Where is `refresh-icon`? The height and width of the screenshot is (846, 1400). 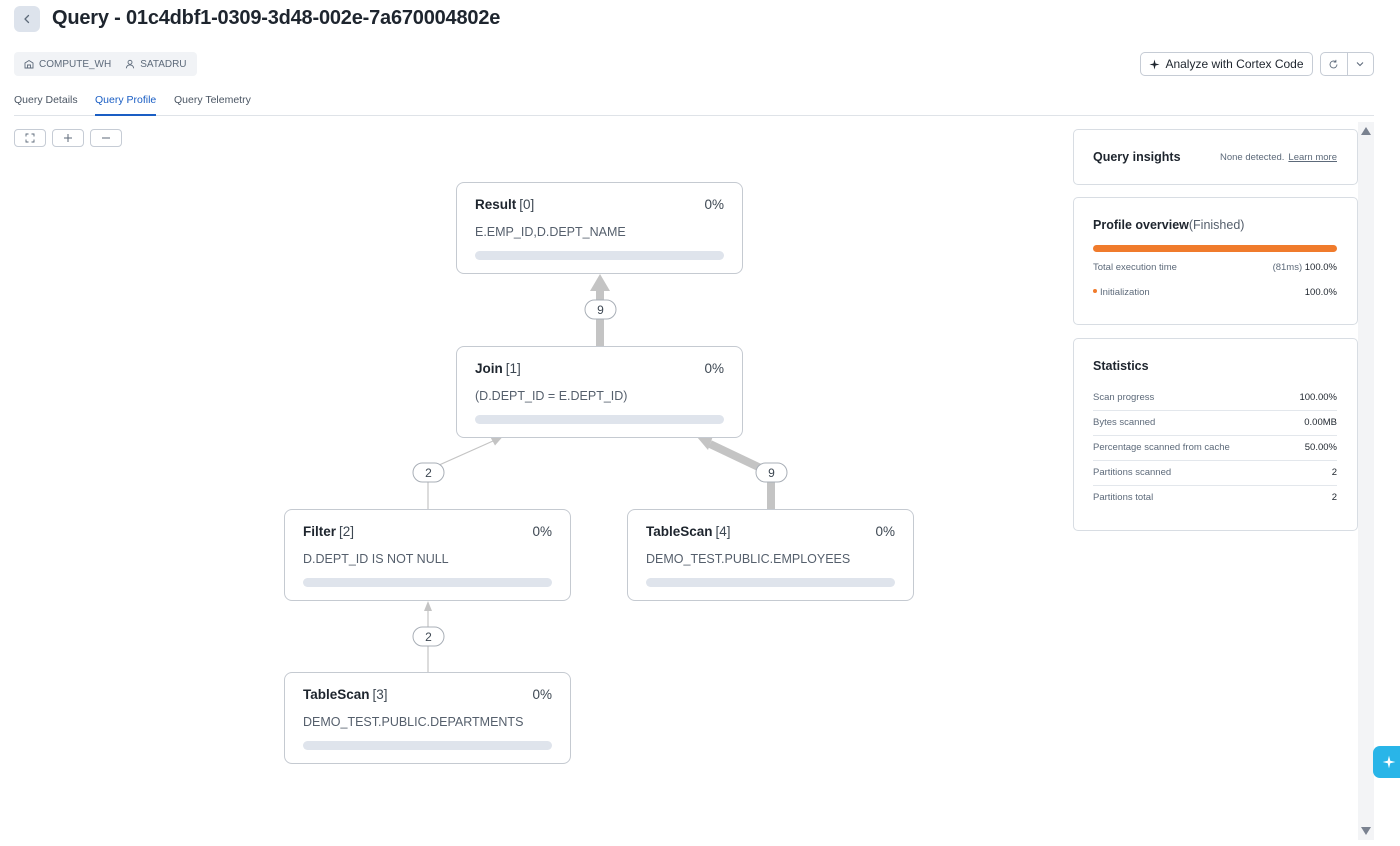
refresh-icon is located at coordinates (1333, 63).